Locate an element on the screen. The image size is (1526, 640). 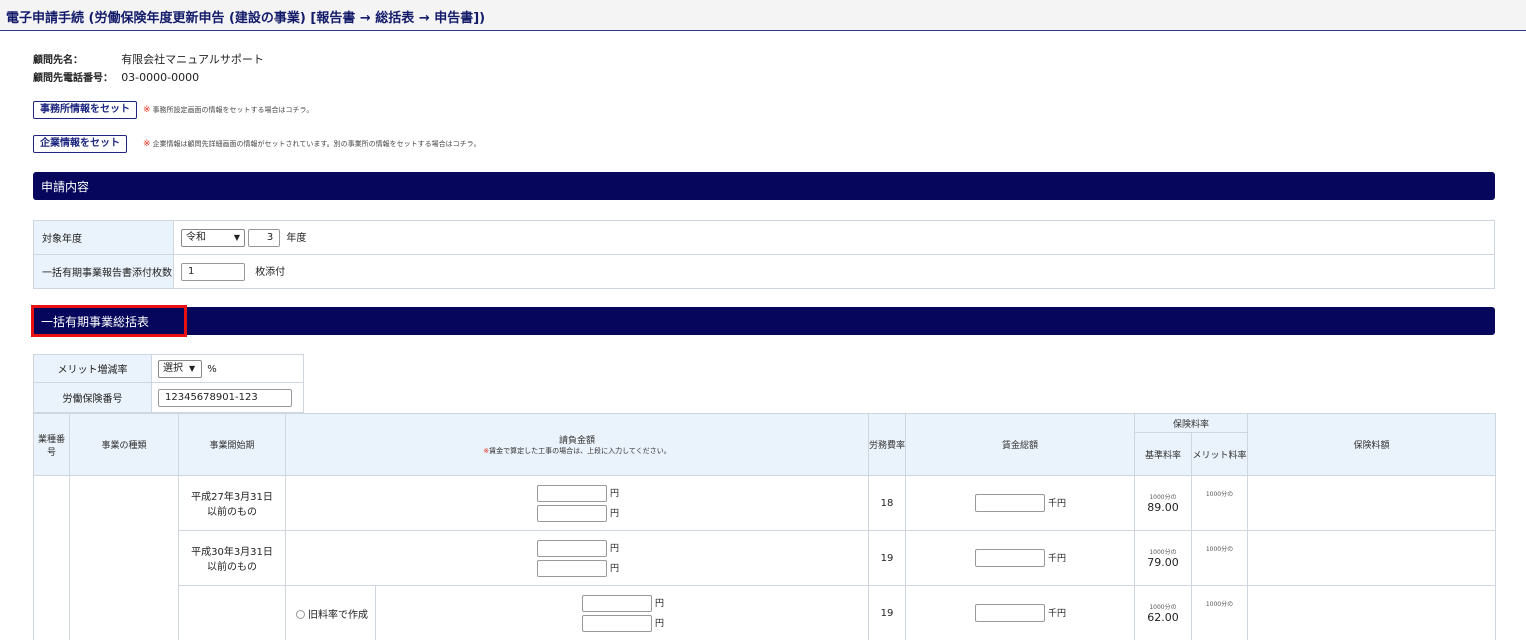
old-rate-radio is located at coordinates (300, 614).